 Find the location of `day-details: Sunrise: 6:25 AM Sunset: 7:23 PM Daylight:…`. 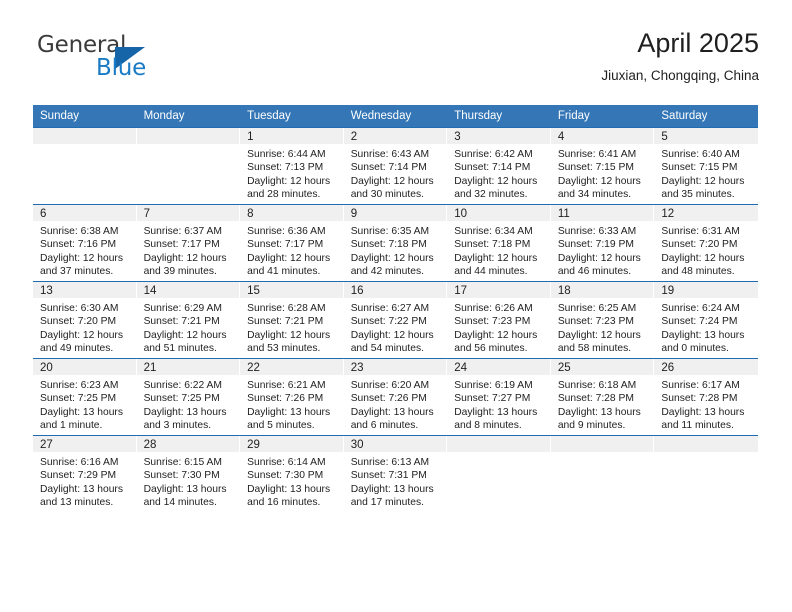

day-details: Sunrise: 6:25 AM Sunset: 7:23 PM Daylight:… is located at coordinates (603, 327).